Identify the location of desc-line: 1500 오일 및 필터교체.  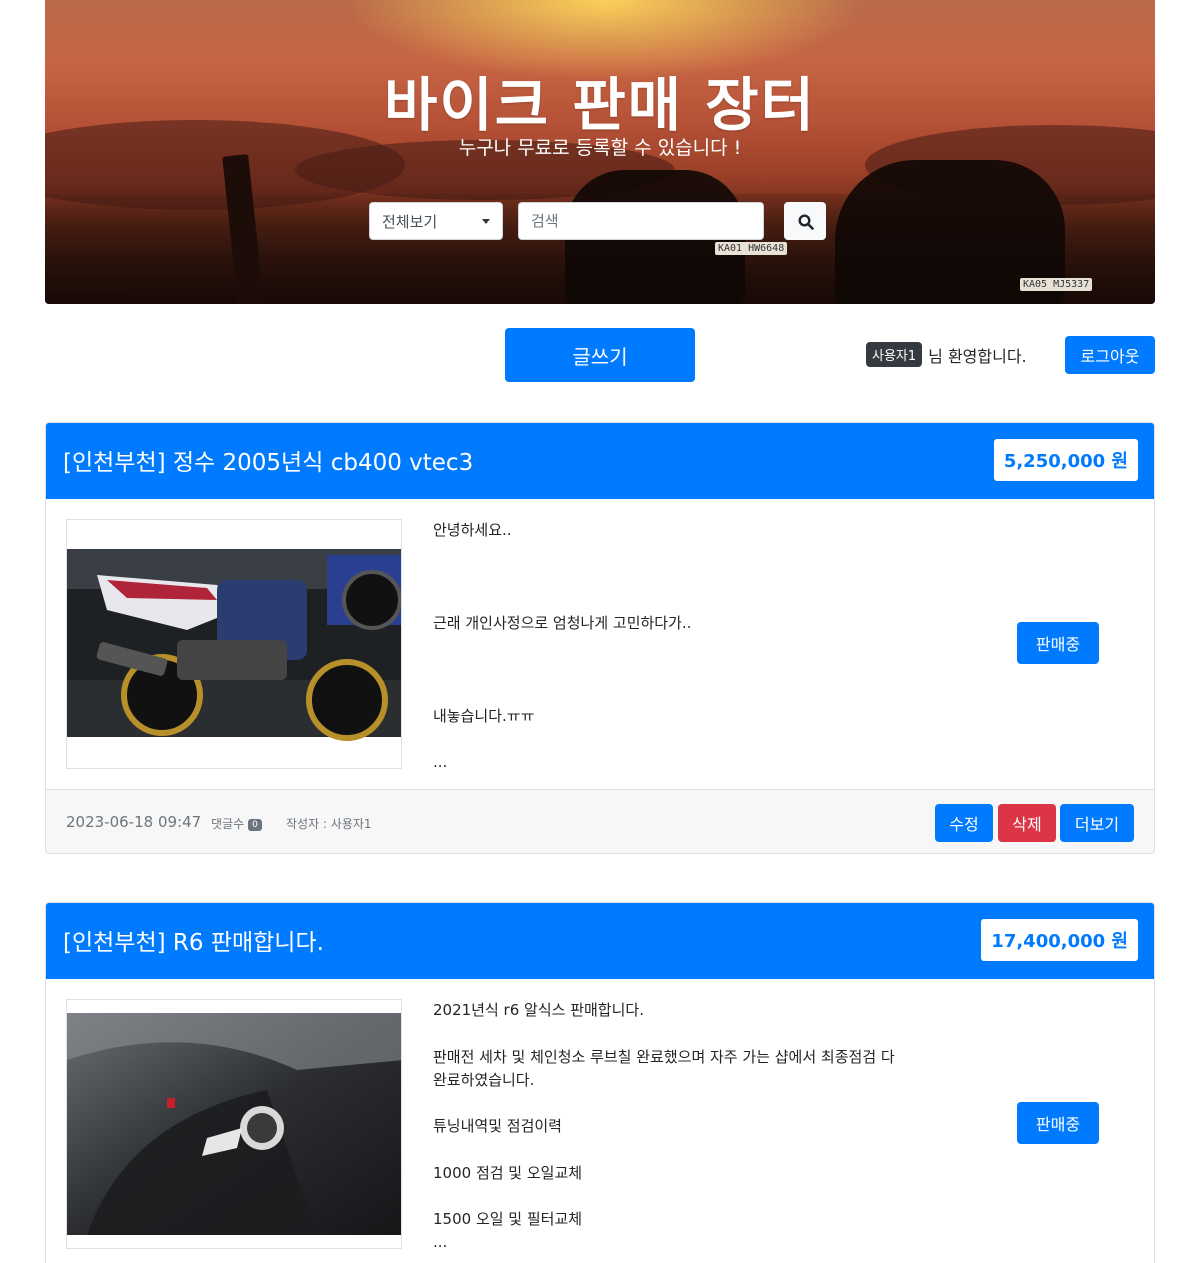
(508, 1219).